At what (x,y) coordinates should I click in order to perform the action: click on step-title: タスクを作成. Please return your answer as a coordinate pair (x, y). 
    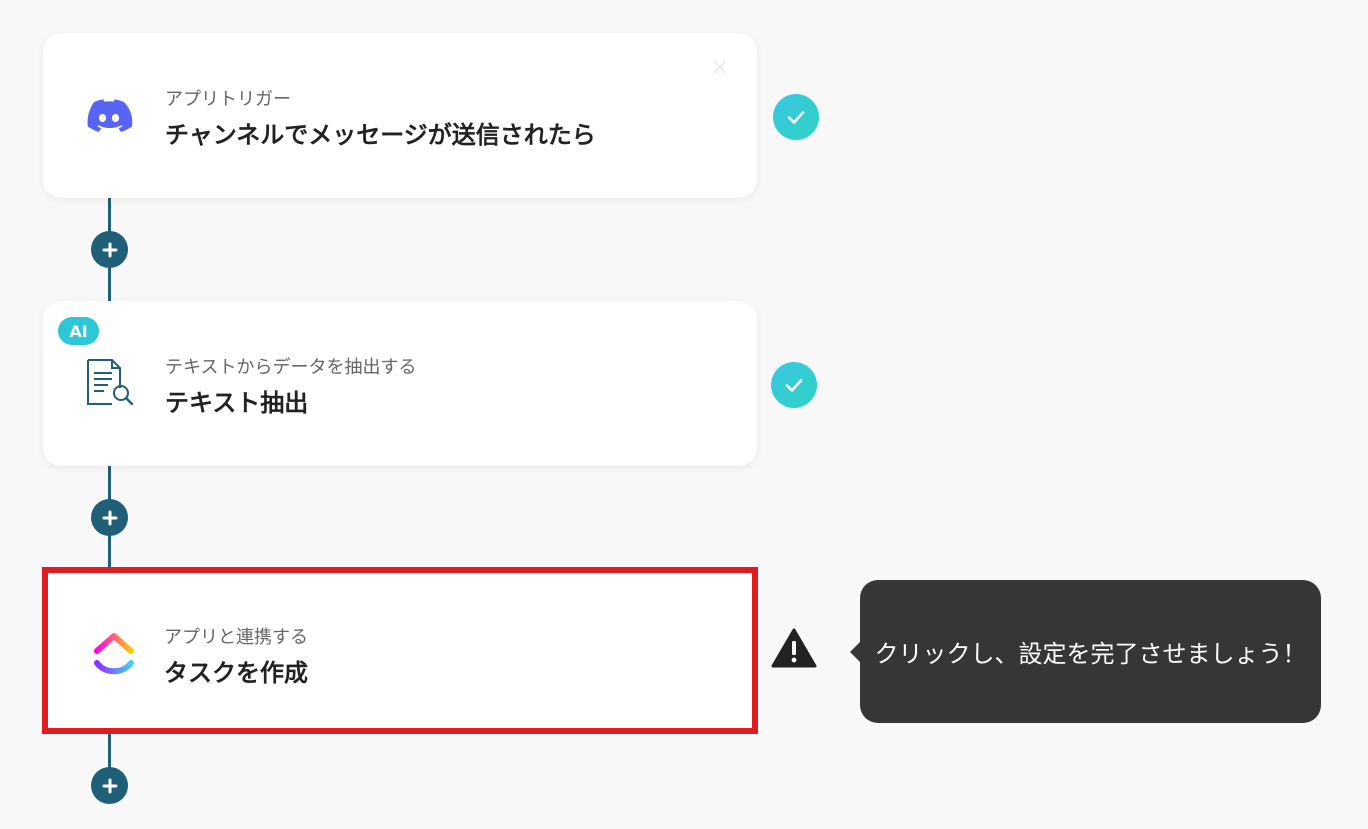
    Looking at the image, I should click on (236, 673).